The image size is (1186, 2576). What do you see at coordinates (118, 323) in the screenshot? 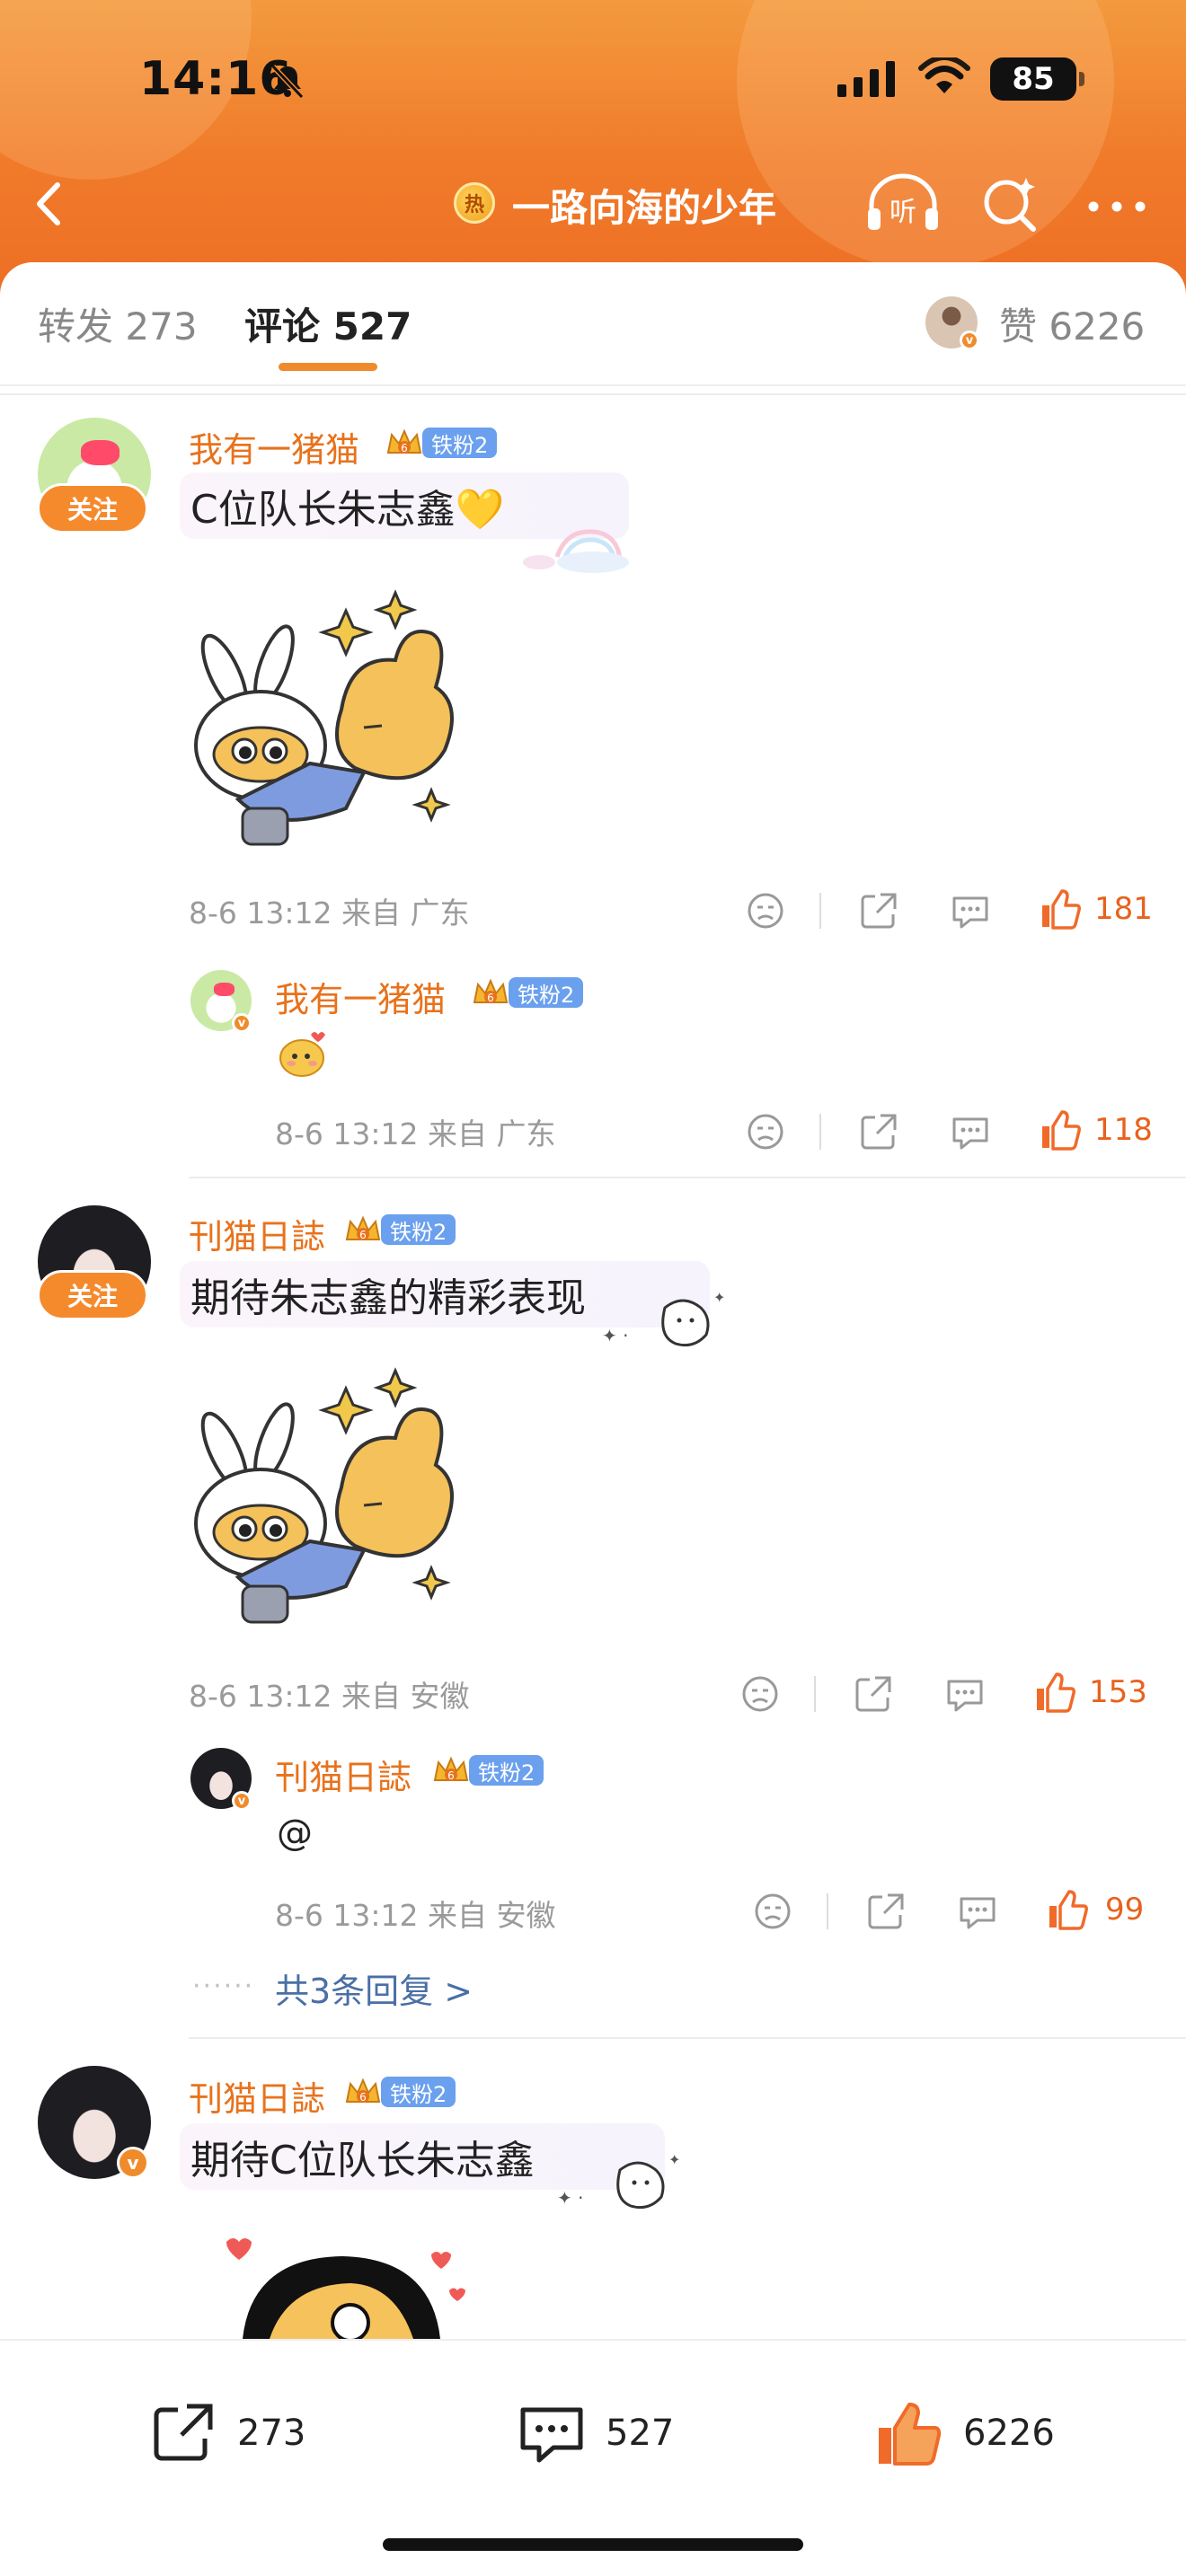
I see `tab-repost: 转发 273` at bounding box center [118, 323].